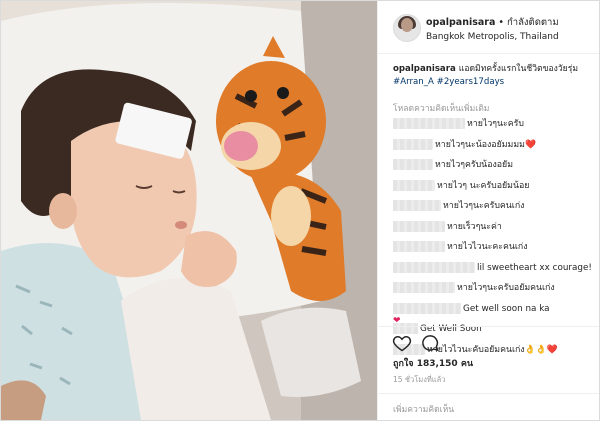 This screenshot has width=600, height=421. What do you see at coordinates (484, 206) in the screenshot?
I see `comment-text: หายไวๆนะครับคนเก่ง` at bounding box center [484, 206].